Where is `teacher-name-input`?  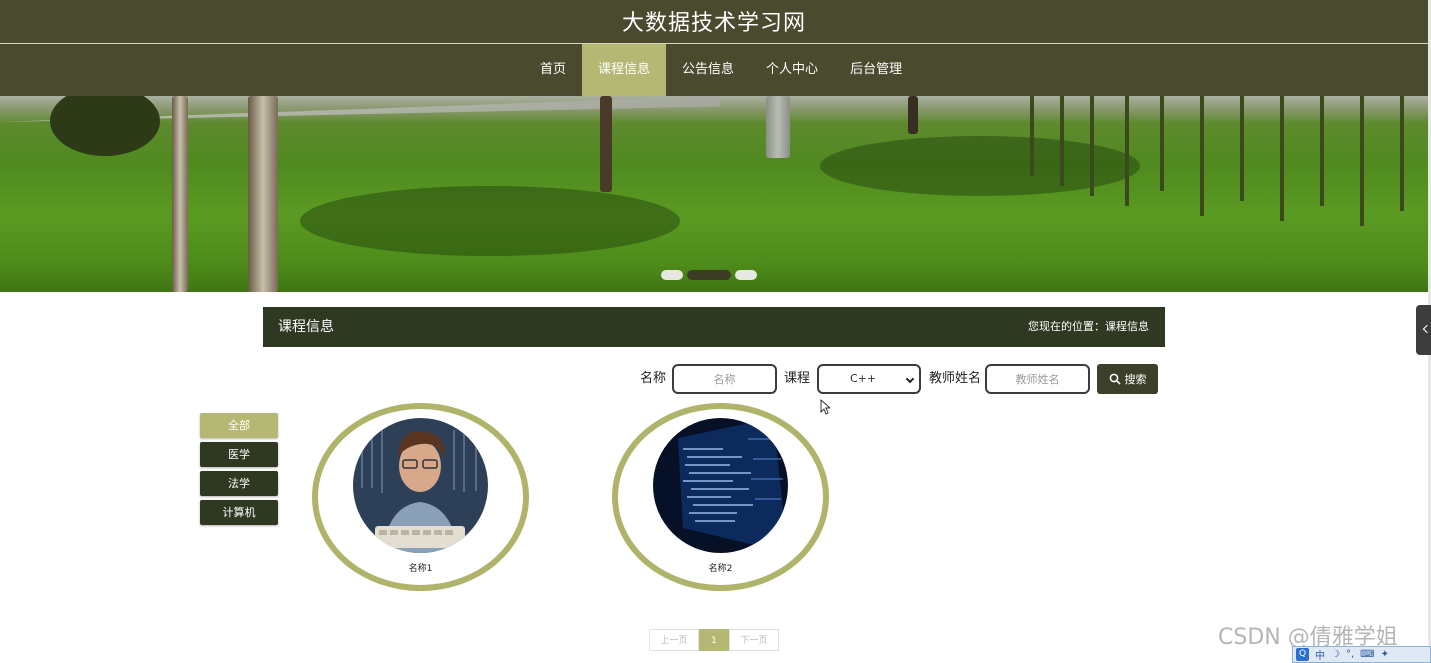 teacher-name-input is located at coordinates (1037, 379).